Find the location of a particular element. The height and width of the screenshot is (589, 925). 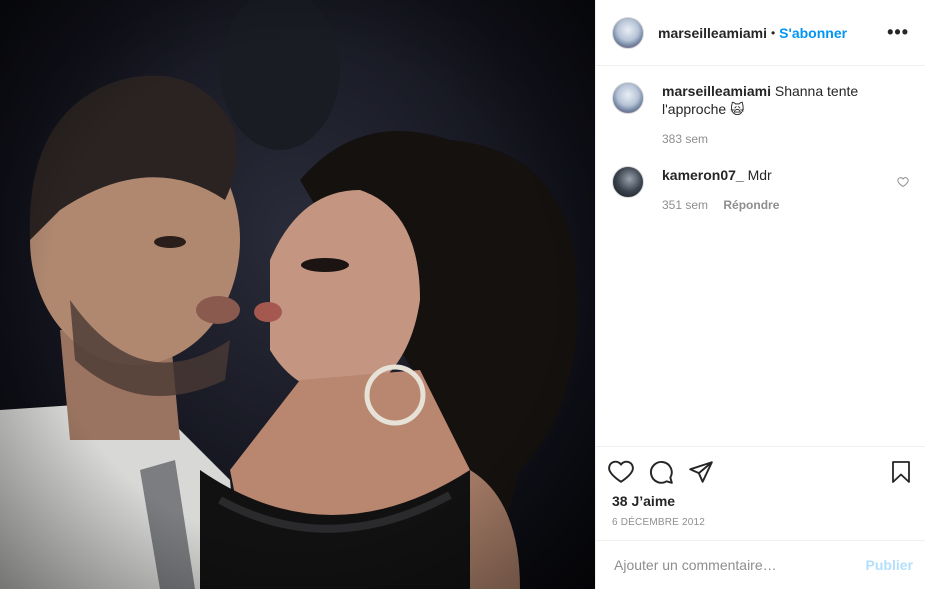

caption-meta: 383 sem is located at coordinates (785, 139).